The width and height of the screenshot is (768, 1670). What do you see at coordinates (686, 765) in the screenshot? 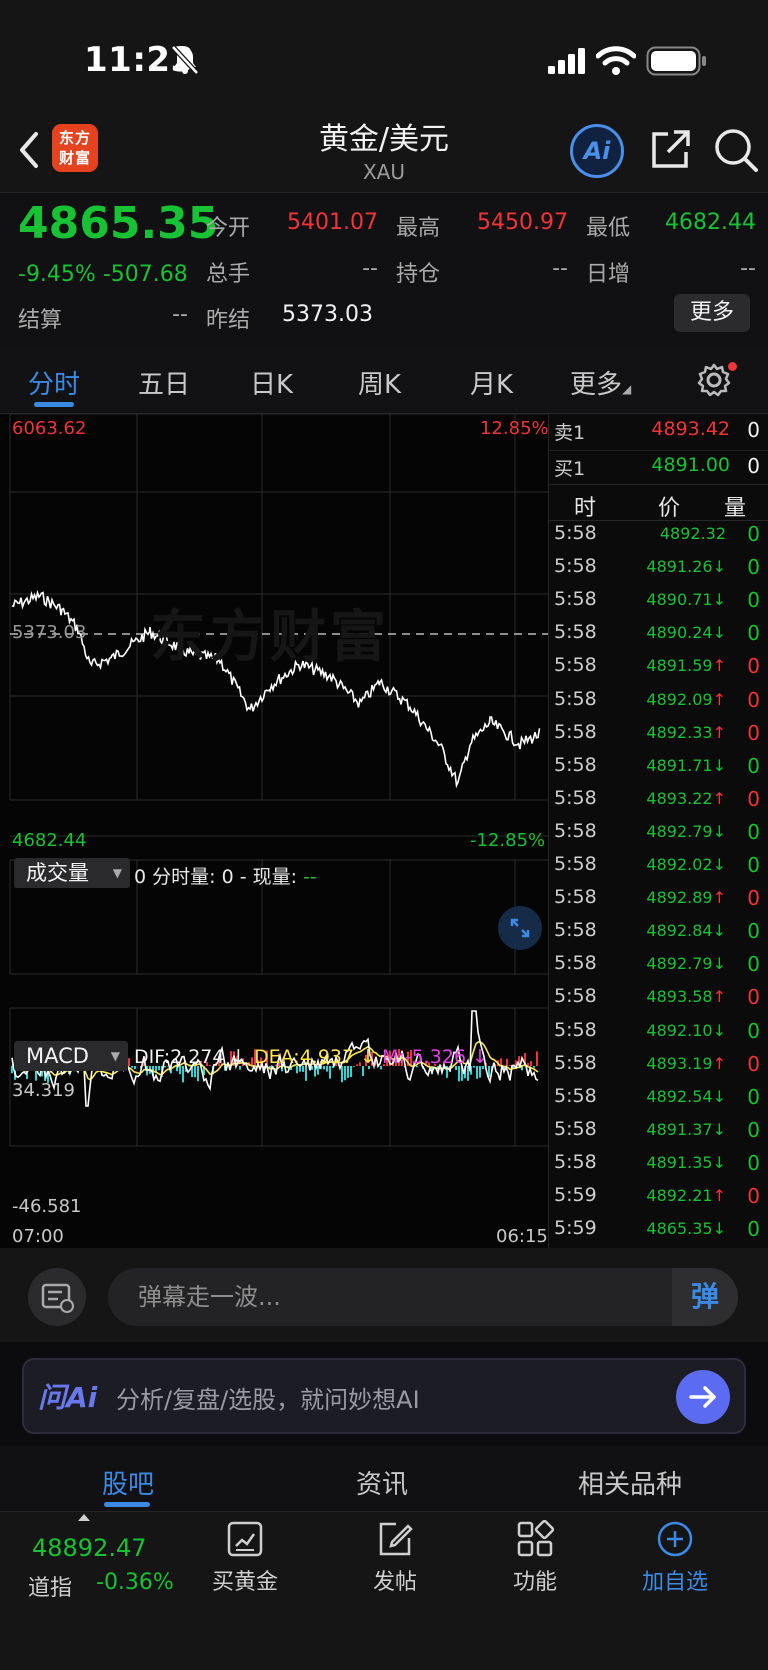
I see `tick-price: 4891.71↓` at bounding box center [686, 765].